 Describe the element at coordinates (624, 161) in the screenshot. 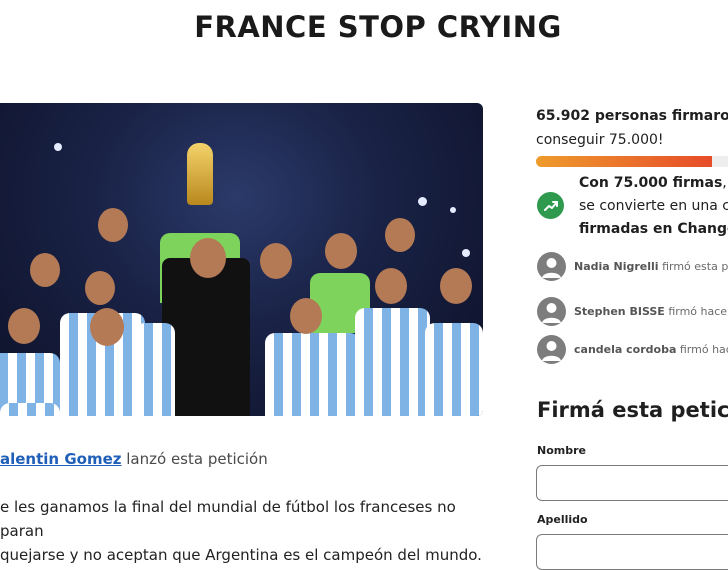

I see `signature-progress-fill` at that location.